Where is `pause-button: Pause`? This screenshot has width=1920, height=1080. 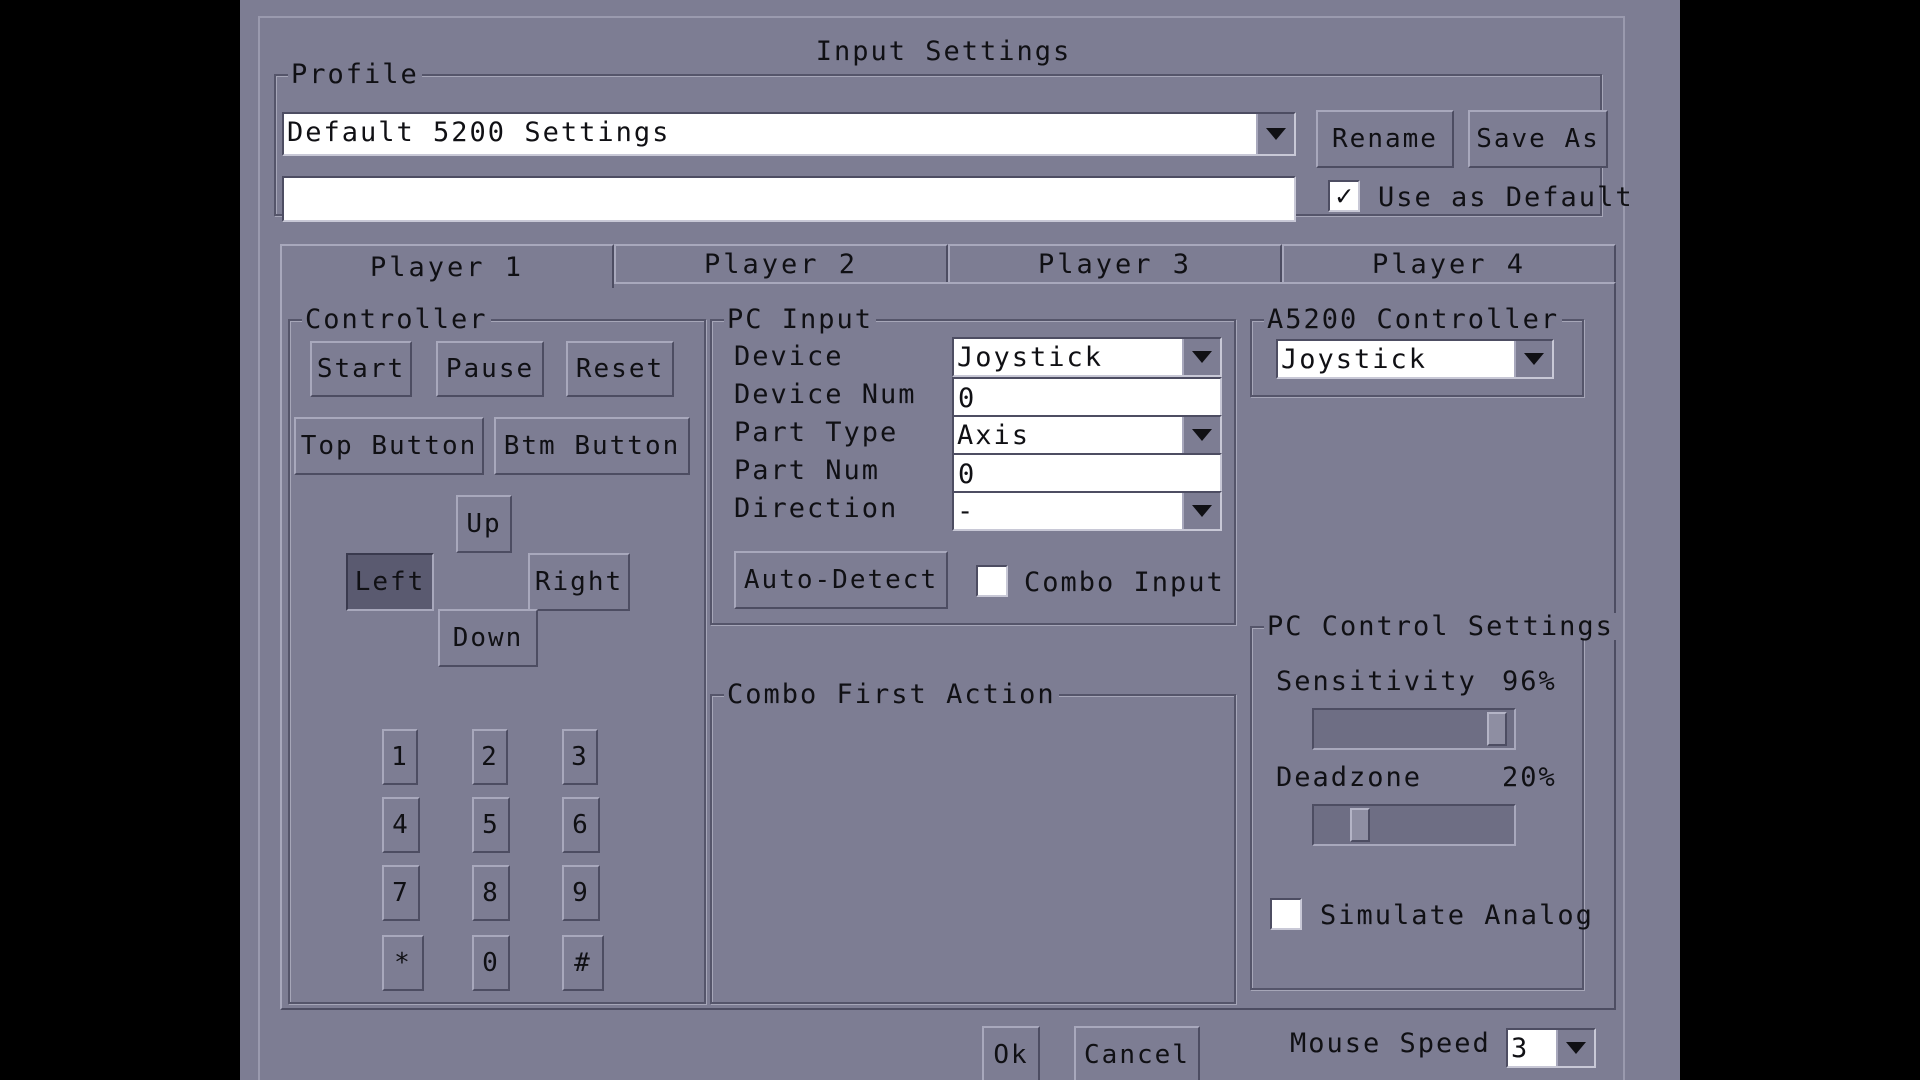 pause-button: Pause is located at coordinates (490, 369).